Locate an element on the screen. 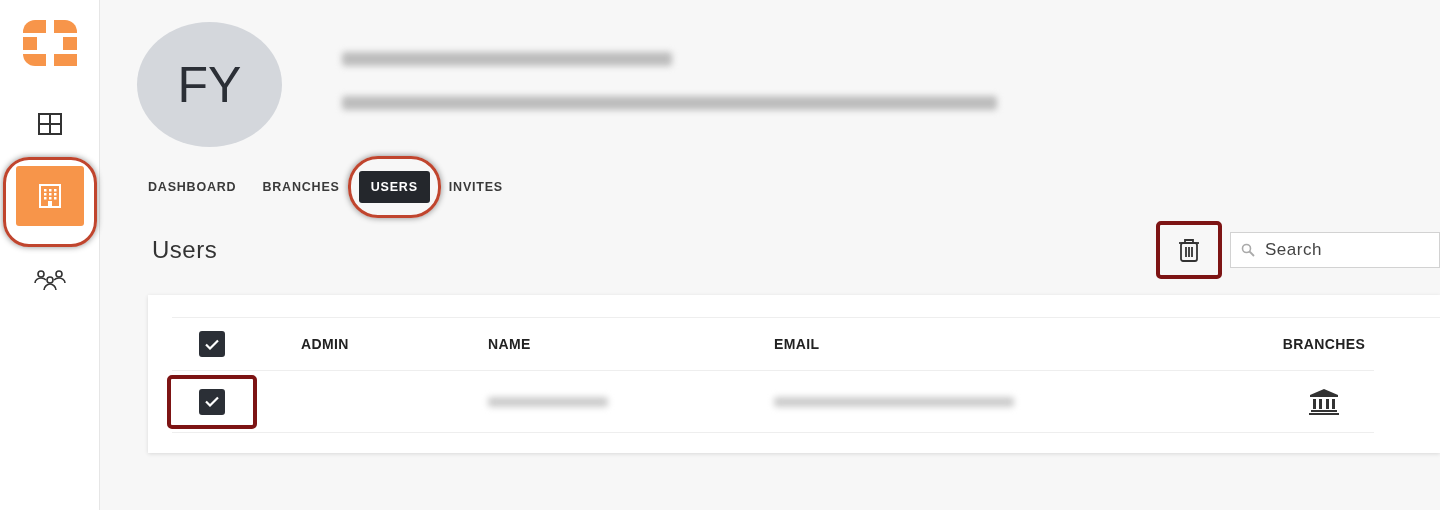 The width and height of the screenshot is (1440, 510). column-header: ADMIN is located at coordinates (325, 344).